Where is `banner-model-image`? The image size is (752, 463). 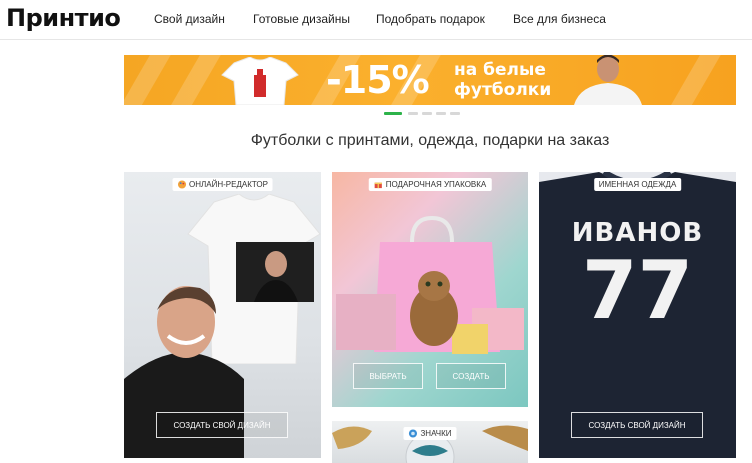
banner-model-image is located at coordinates (608, 80).